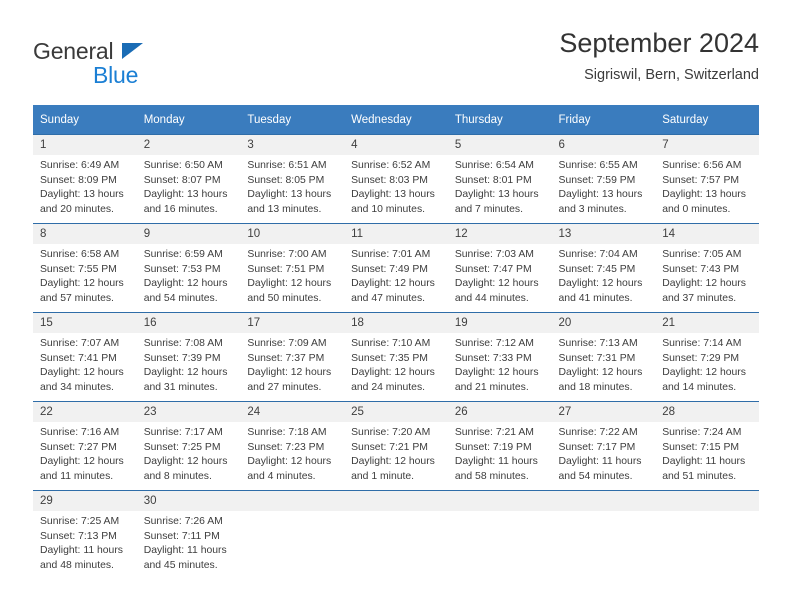  Describe the element at coordinates (600, 469) in the screenshot. I see `daylight-text: Daylight: 11 hours and 54 minutes.` at that location.